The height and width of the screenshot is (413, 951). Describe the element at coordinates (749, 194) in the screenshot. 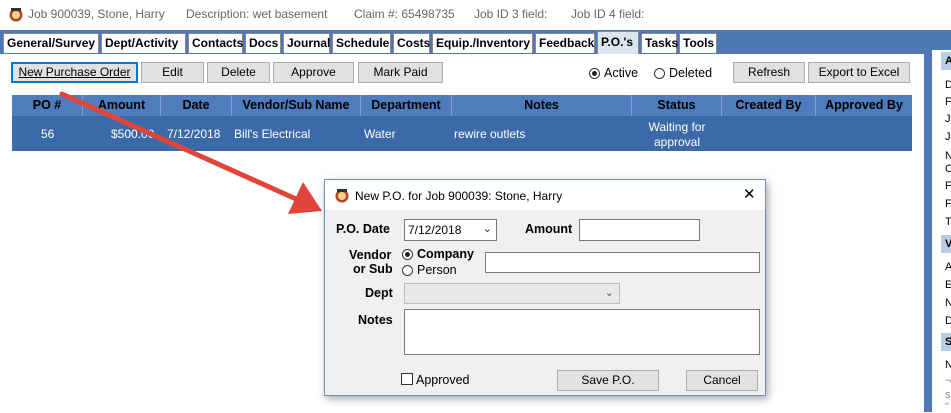

I see `close-icon: ✕` at that location.